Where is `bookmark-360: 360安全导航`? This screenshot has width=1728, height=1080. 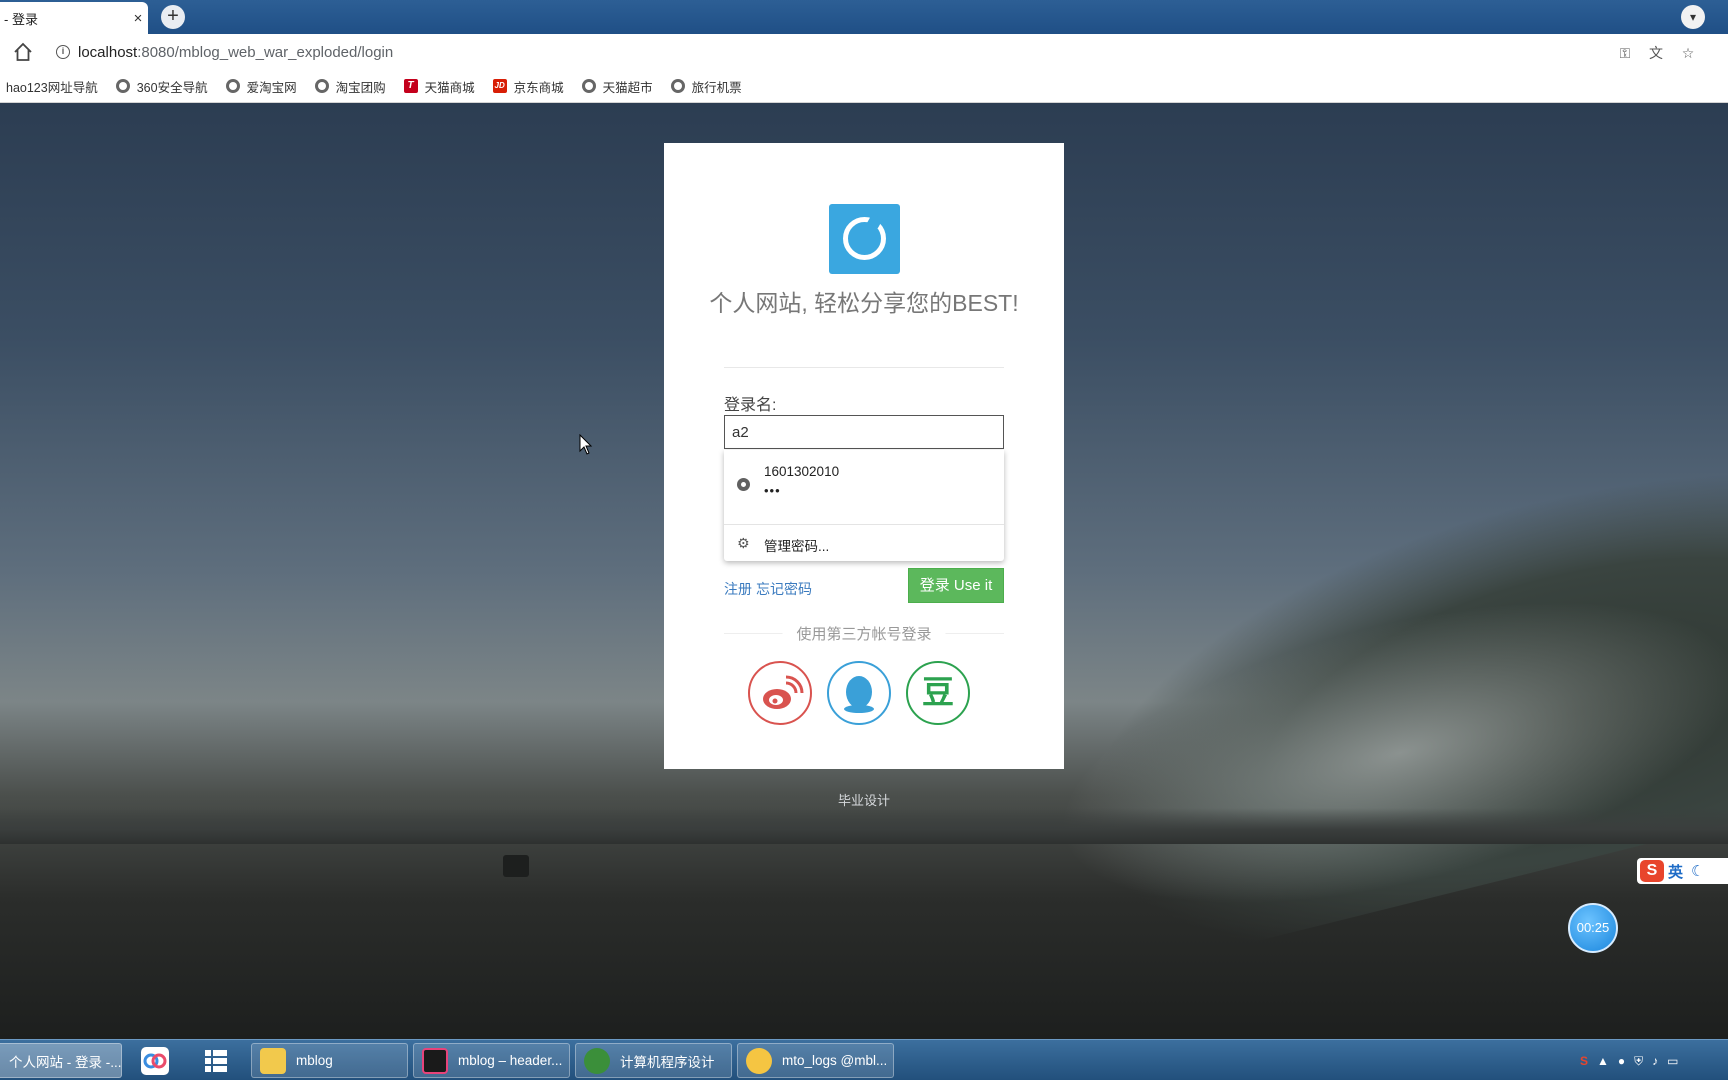 bookmark-360: 360安全导航 is located at coordinates (161, 86).